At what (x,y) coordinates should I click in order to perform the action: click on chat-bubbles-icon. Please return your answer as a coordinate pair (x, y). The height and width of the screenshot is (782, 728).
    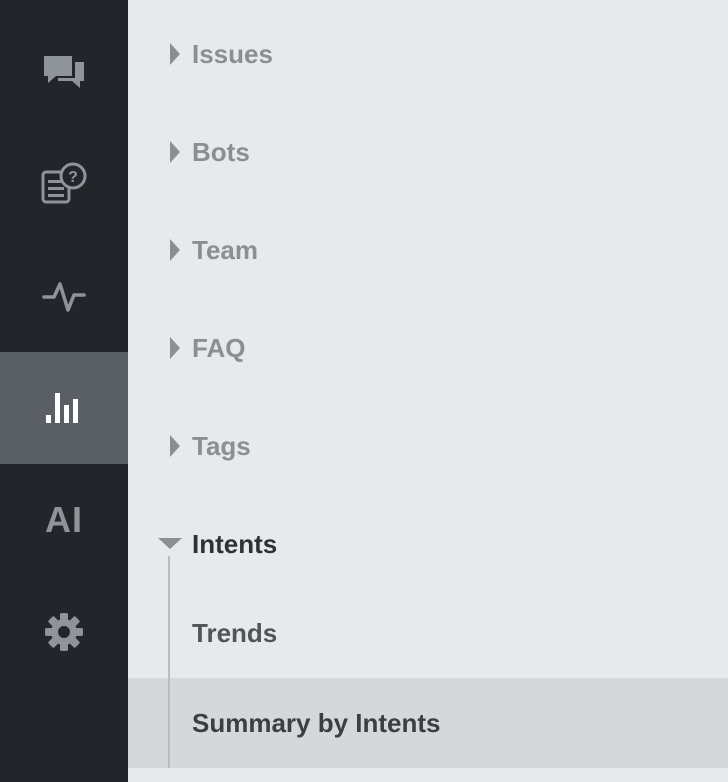
    Looking at the image, I should click on (64, 72).